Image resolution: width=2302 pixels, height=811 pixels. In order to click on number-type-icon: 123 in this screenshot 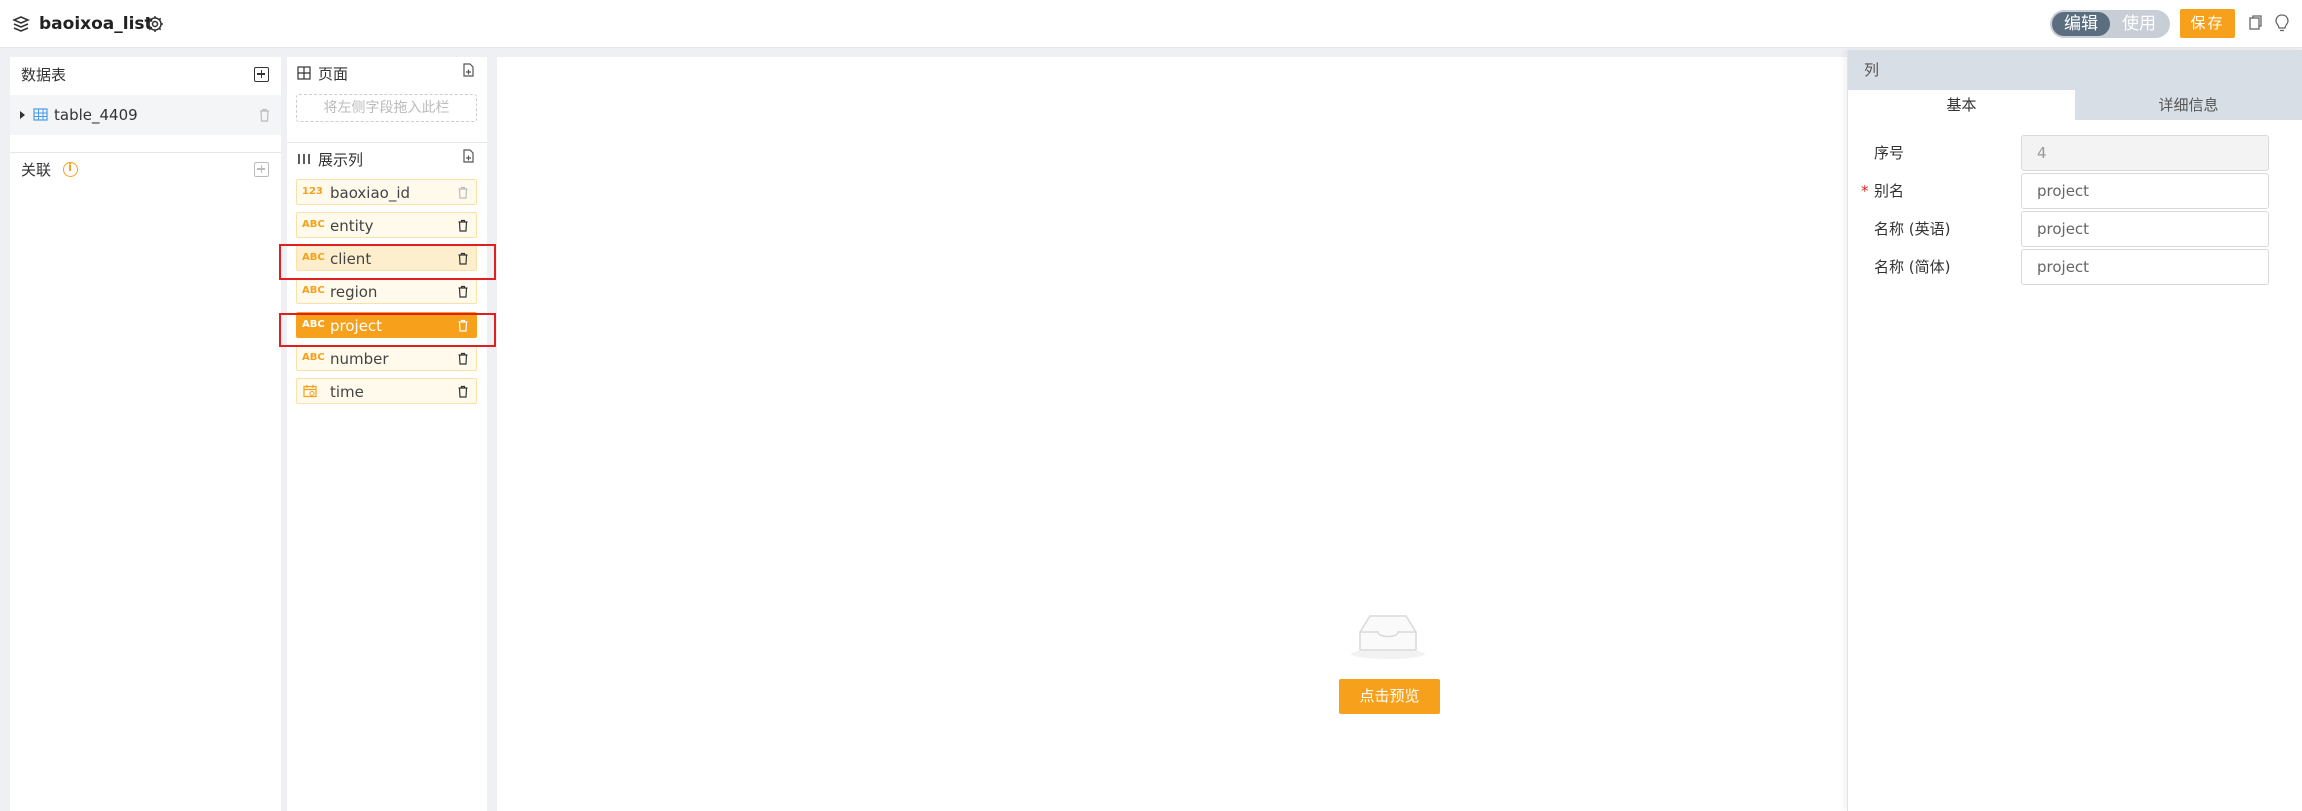, I will do `click(312, 191)`.